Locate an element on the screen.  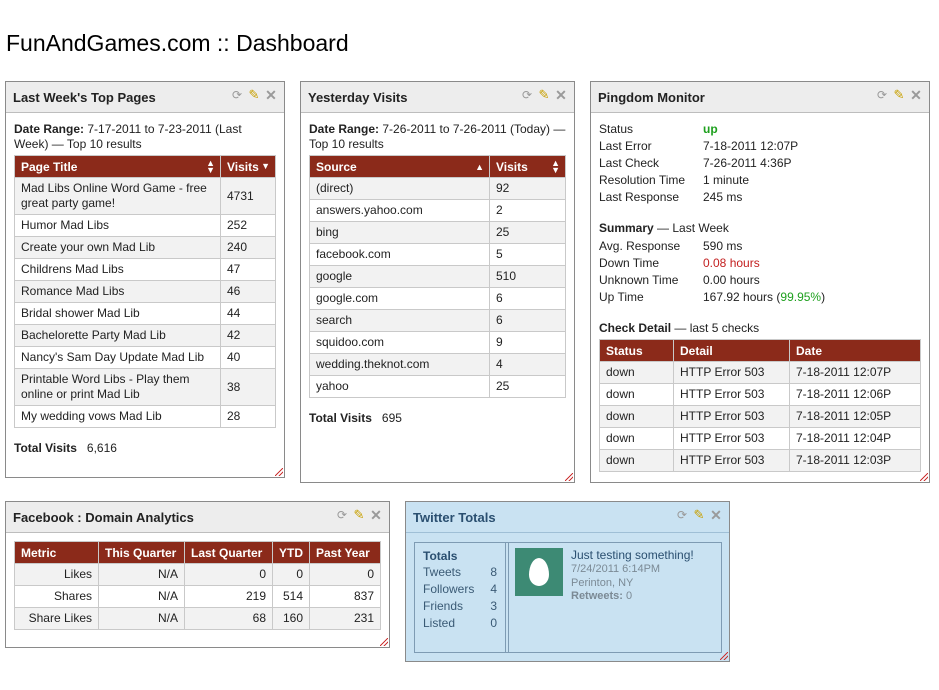
sort-asc-icon: ▲ is located at coordinates (479, 167).